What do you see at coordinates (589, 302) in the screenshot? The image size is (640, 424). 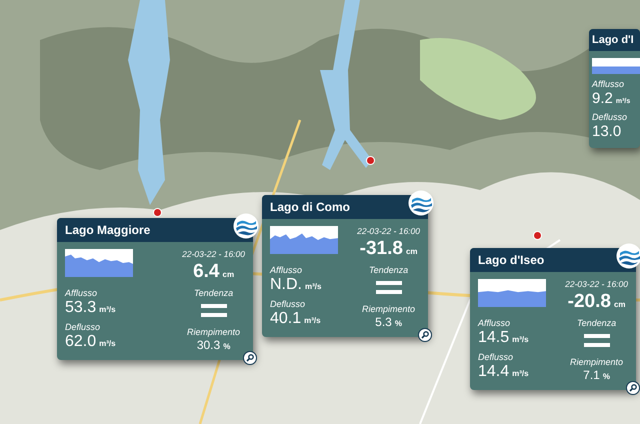 I see `level-value: -20.8` at bounding box center [589, 302].